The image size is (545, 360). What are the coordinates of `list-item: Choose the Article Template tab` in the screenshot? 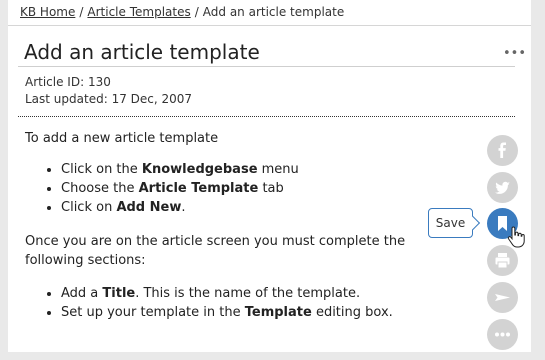 It's located at (180, 188).